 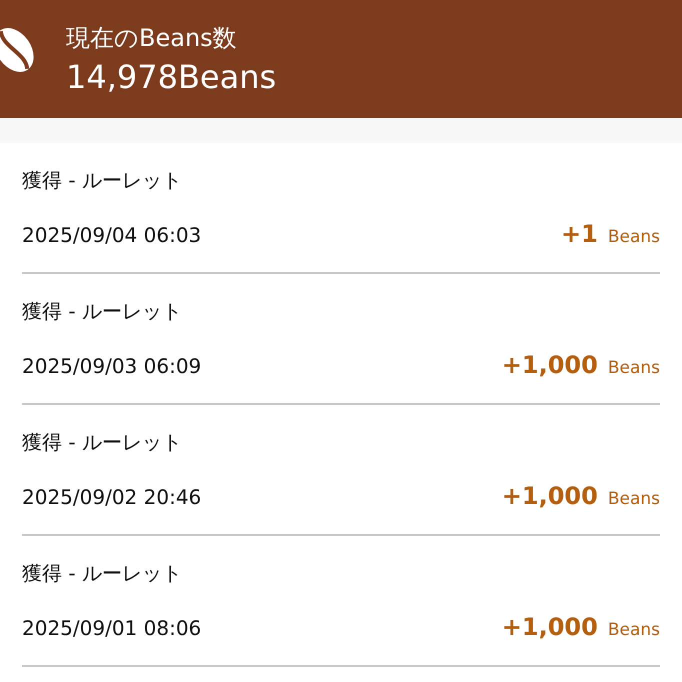 What do you see at coordinates (152, 38) in the screenshot?
I see `balance-label: 現在のBeans数` at bounding box center [152, 38].